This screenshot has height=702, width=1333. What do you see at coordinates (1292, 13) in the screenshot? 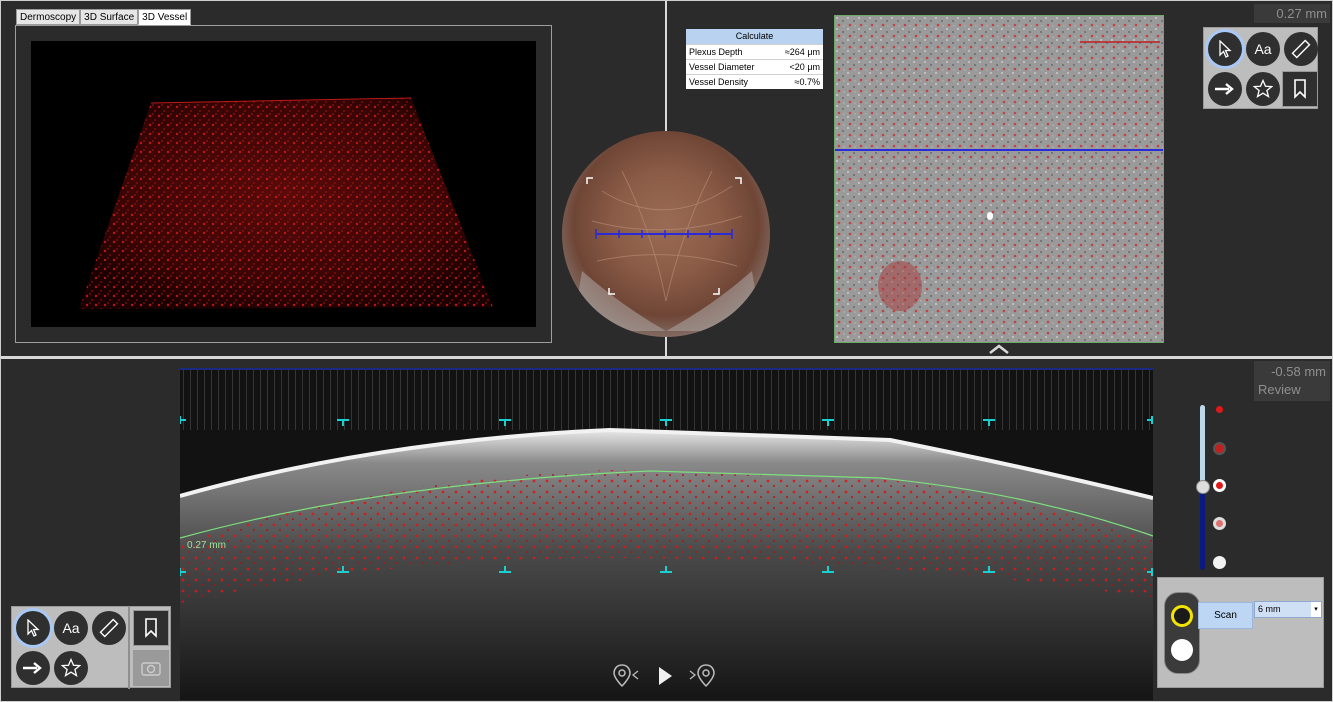
I see `depth-readout-top: 0.27 mm` at bounding box center [1292, 13].